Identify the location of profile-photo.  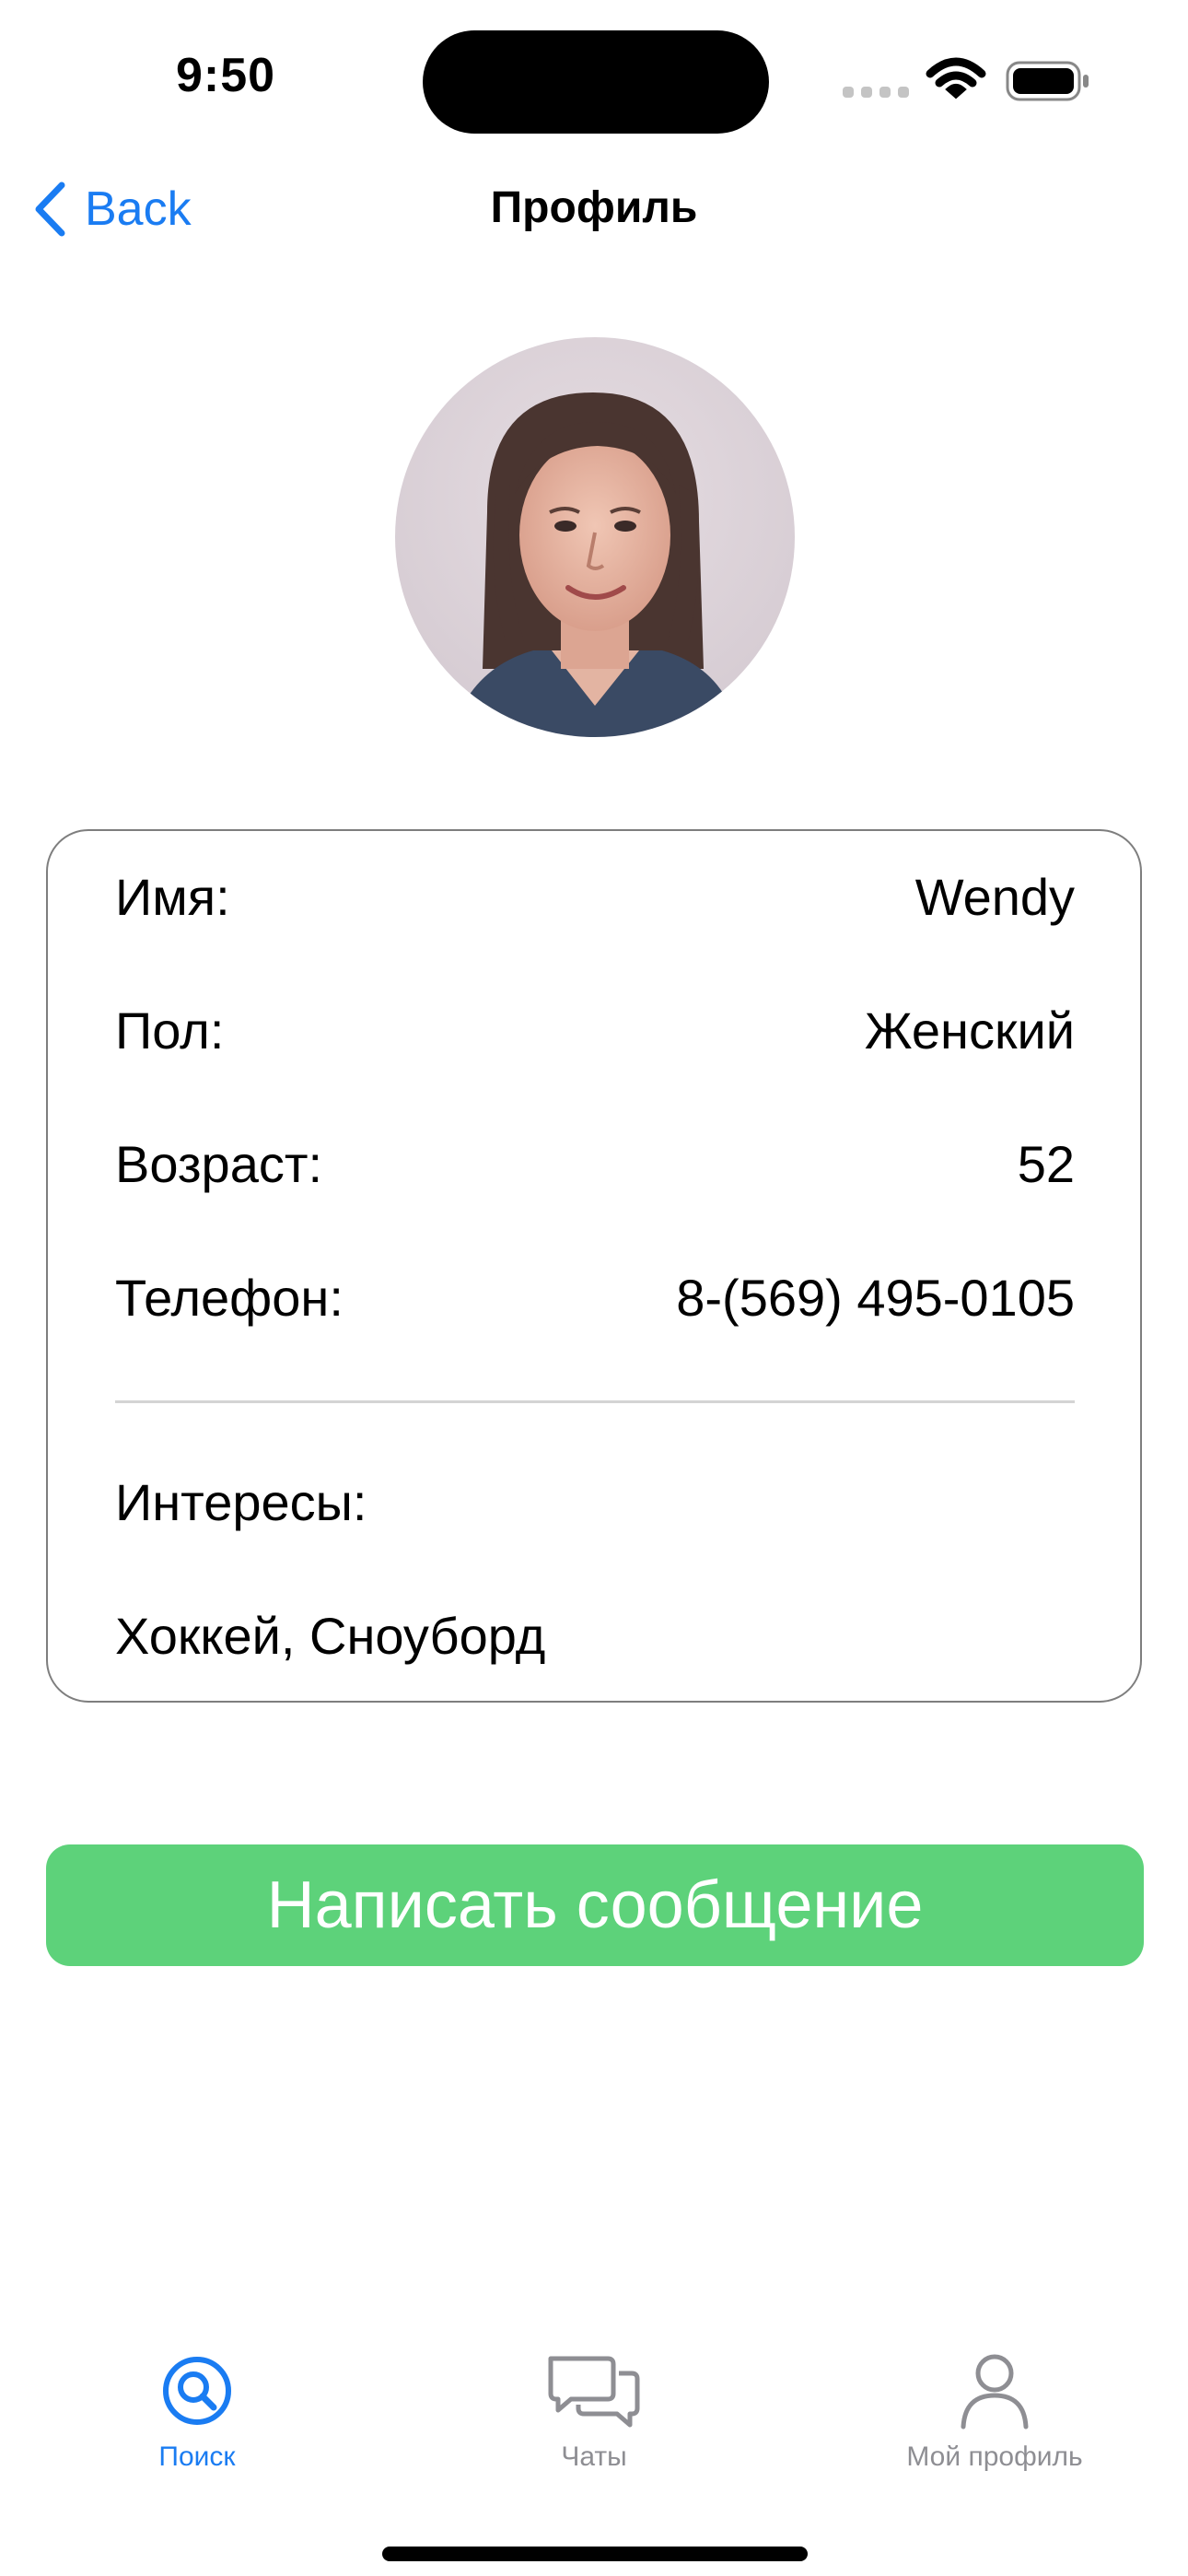
(595, 537).